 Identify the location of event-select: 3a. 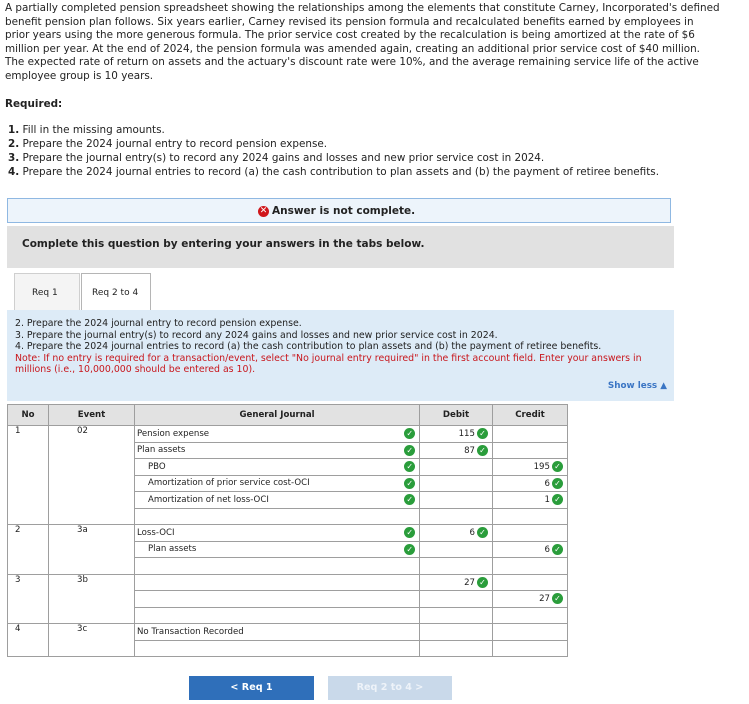
(91, 549).